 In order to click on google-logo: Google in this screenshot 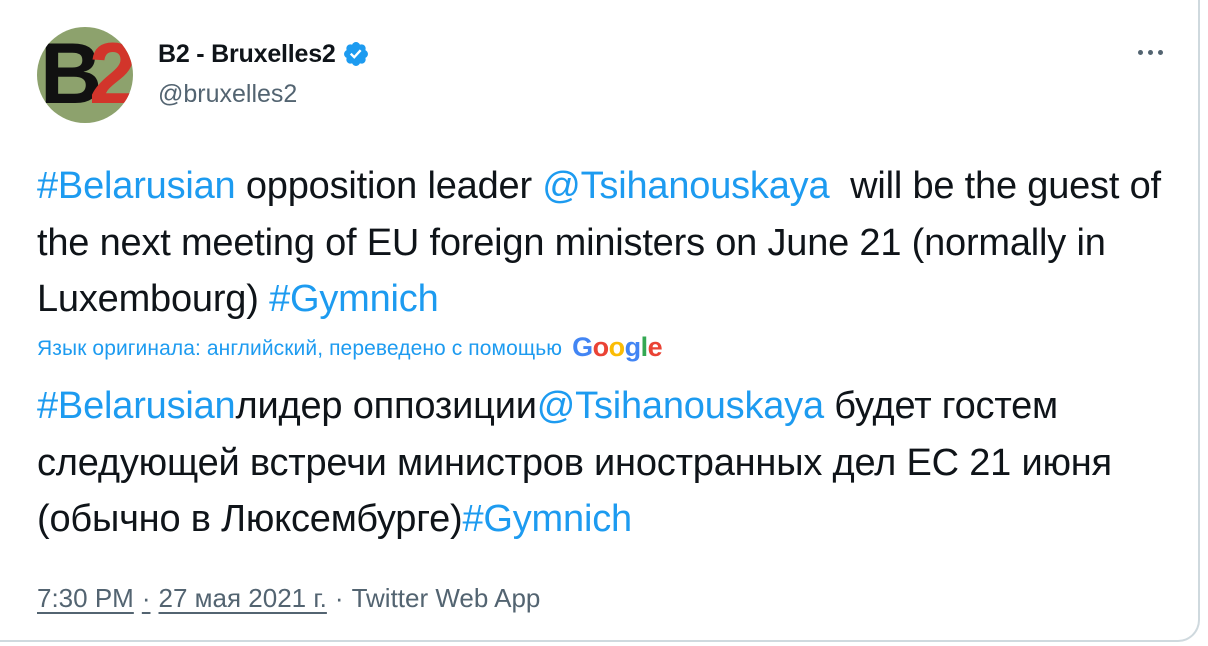, I will do `click(617, 346)`.